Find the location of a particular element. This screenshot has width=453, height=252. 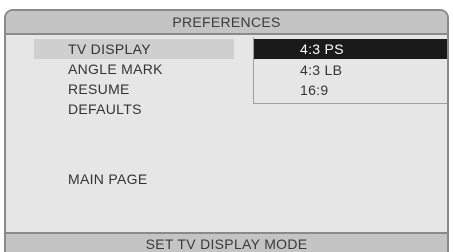

menu-item-defaults: DEFAULTS is located at coordinates (105, 109).